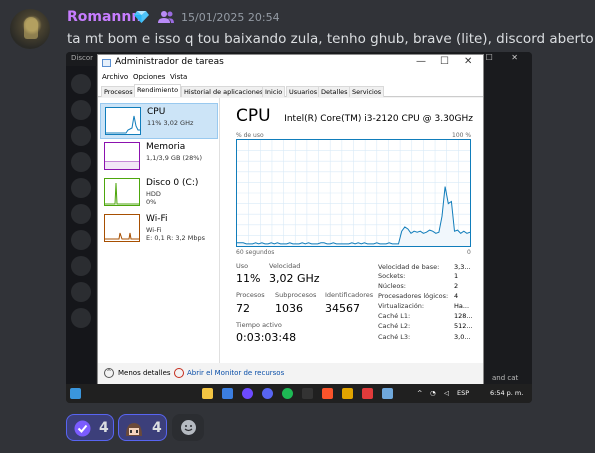  What do you see at coordinates (122, 228) in the screenshot?
I see `wifi-mini-graph` at bounding box center [122, 228].